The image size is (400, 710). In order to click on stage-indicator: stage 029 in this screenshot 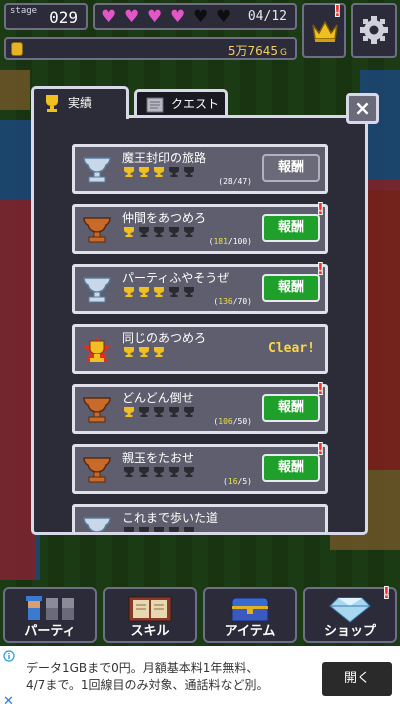, I will do `click(46, 16)`.